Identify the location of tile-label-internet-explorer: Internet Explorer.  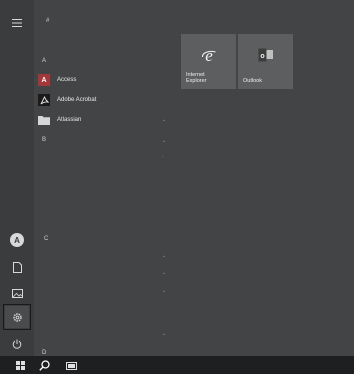
(196, 78).